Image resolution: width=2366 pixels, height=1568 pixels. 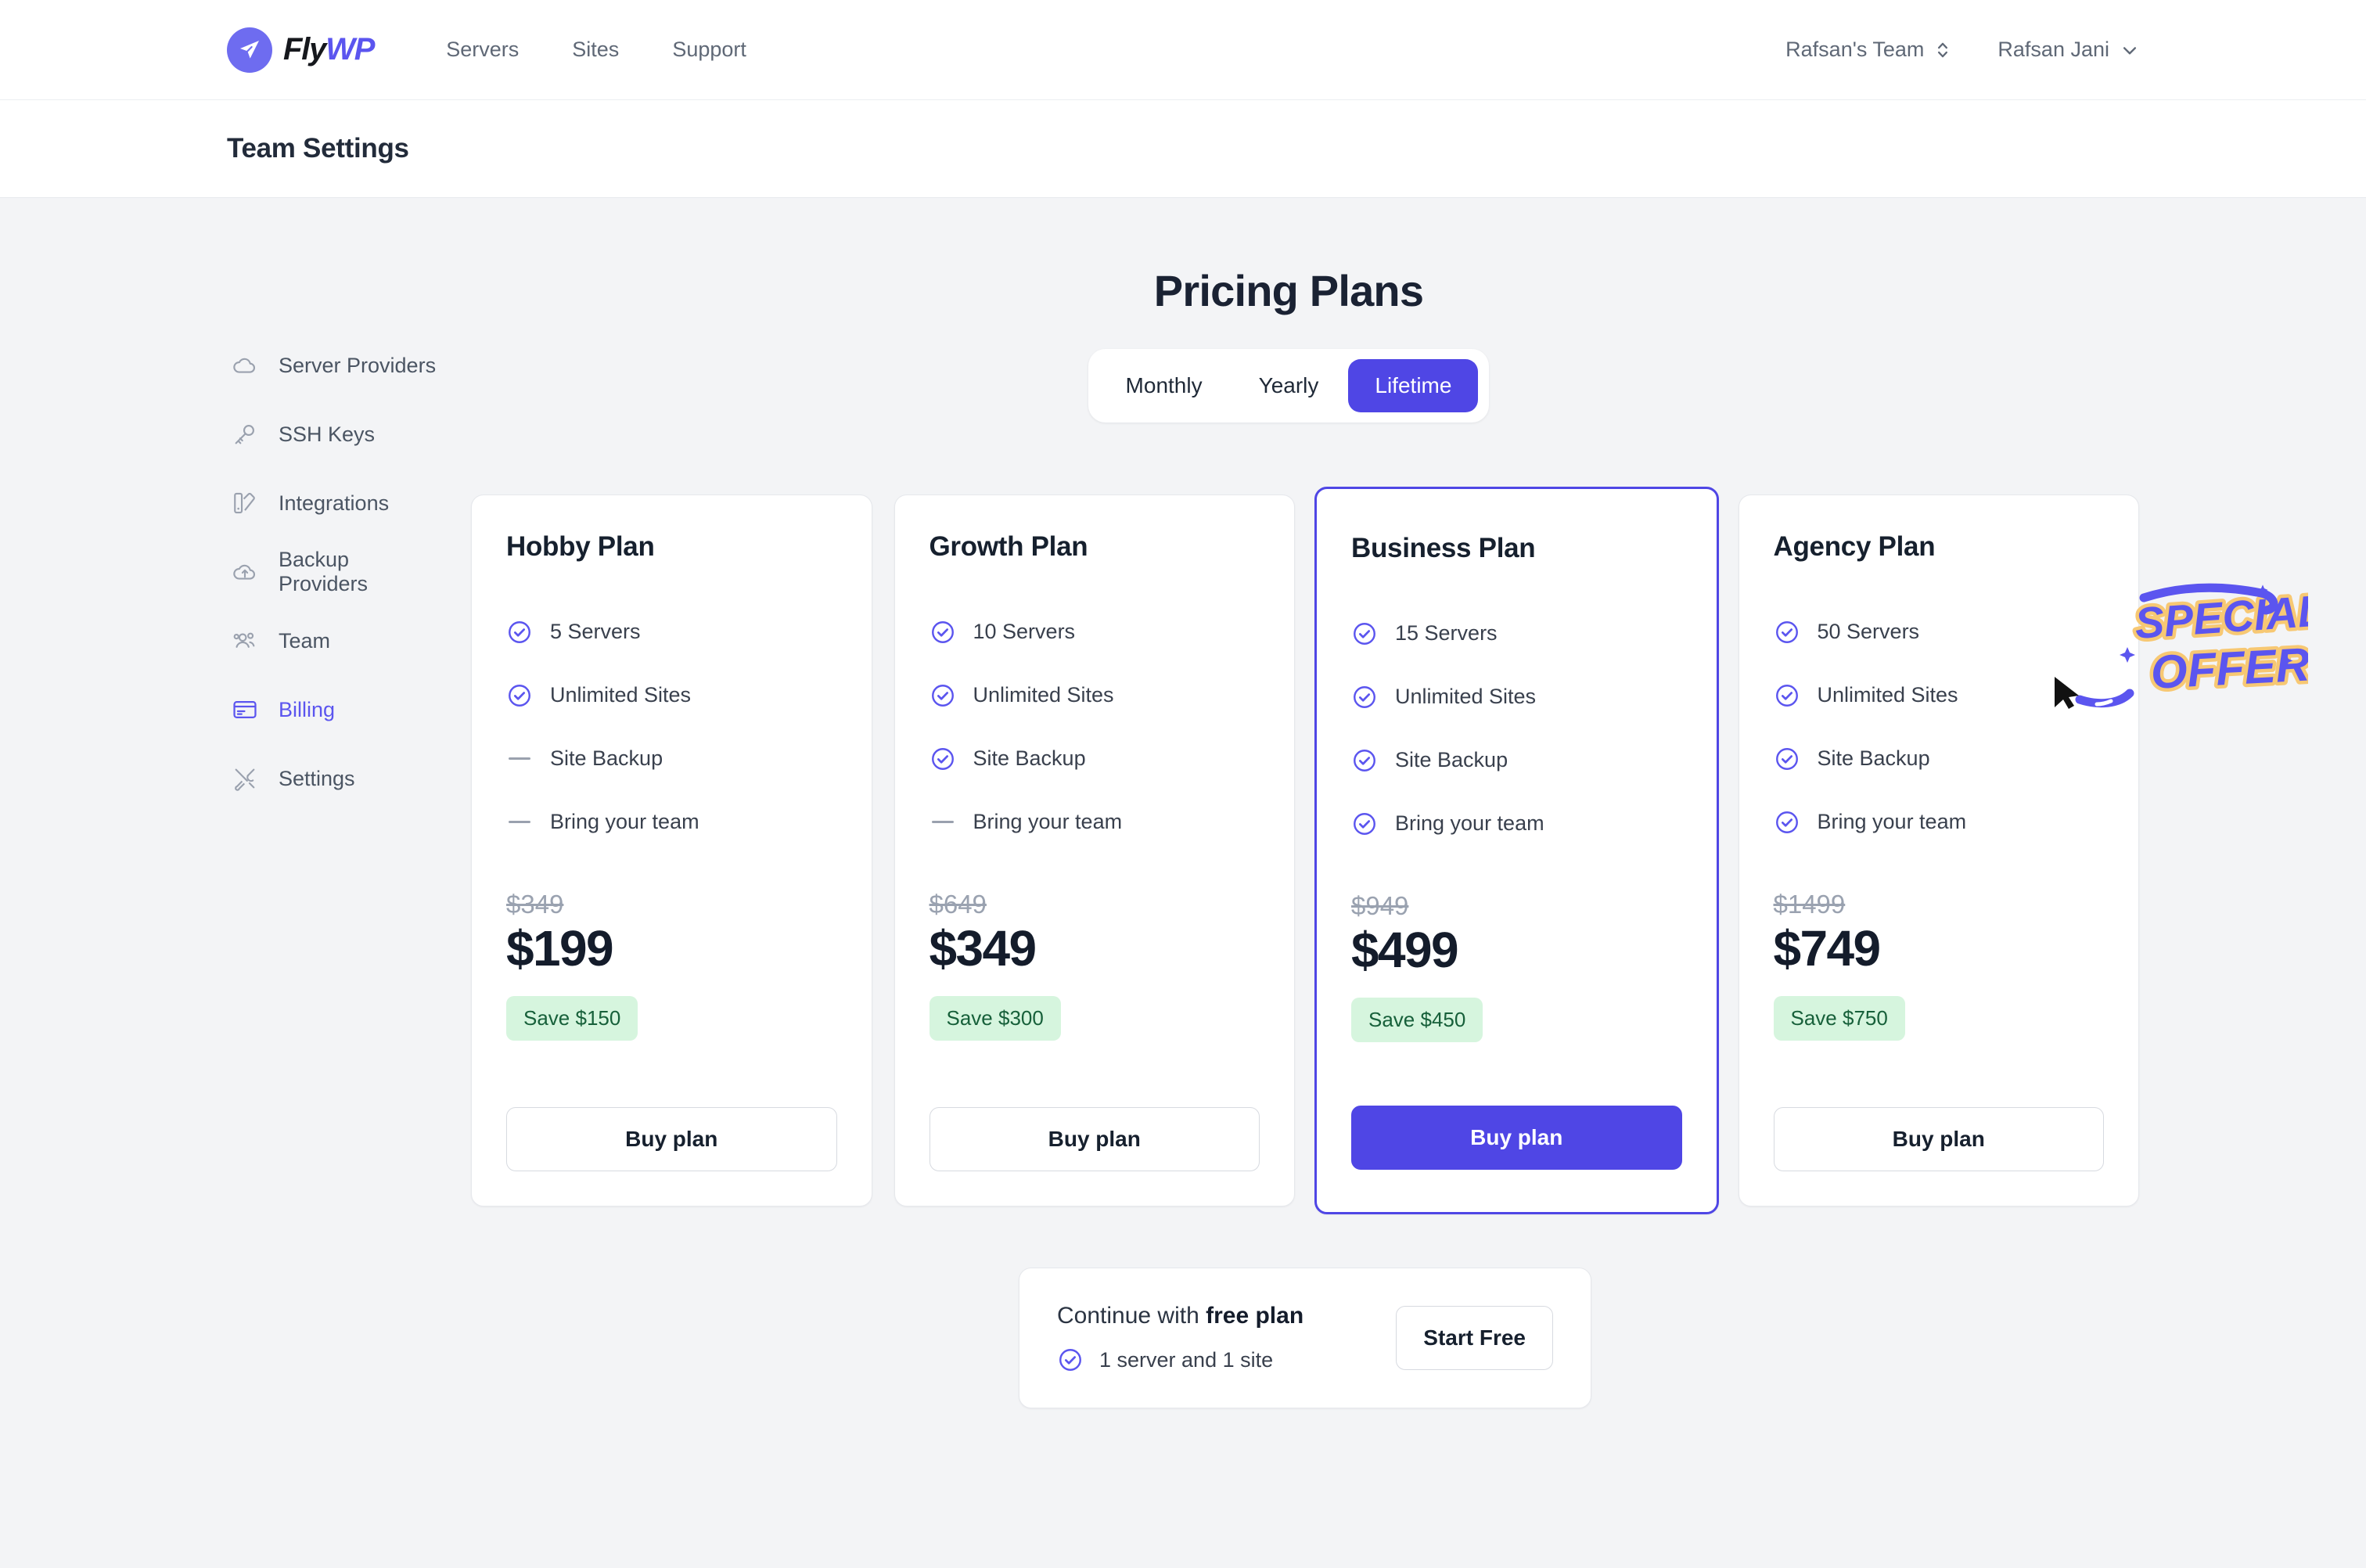 What do you see at coordinates (1827, 948) in the screenshot?
I see `plan-price: $749` at bounding box center [1827, 948].